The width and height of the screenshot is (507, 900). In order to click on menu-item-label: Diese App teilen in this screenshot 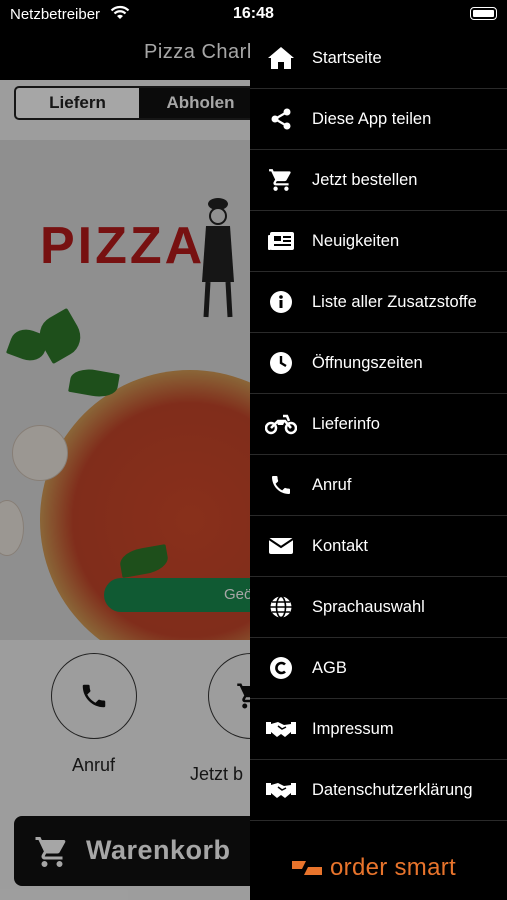, I will do `click(372, 118)`.